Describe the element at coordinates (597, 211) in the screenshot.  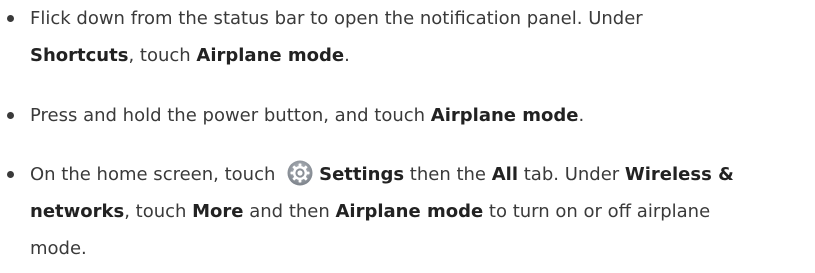
I see `text-run: to turn on or off airplane` at that location.